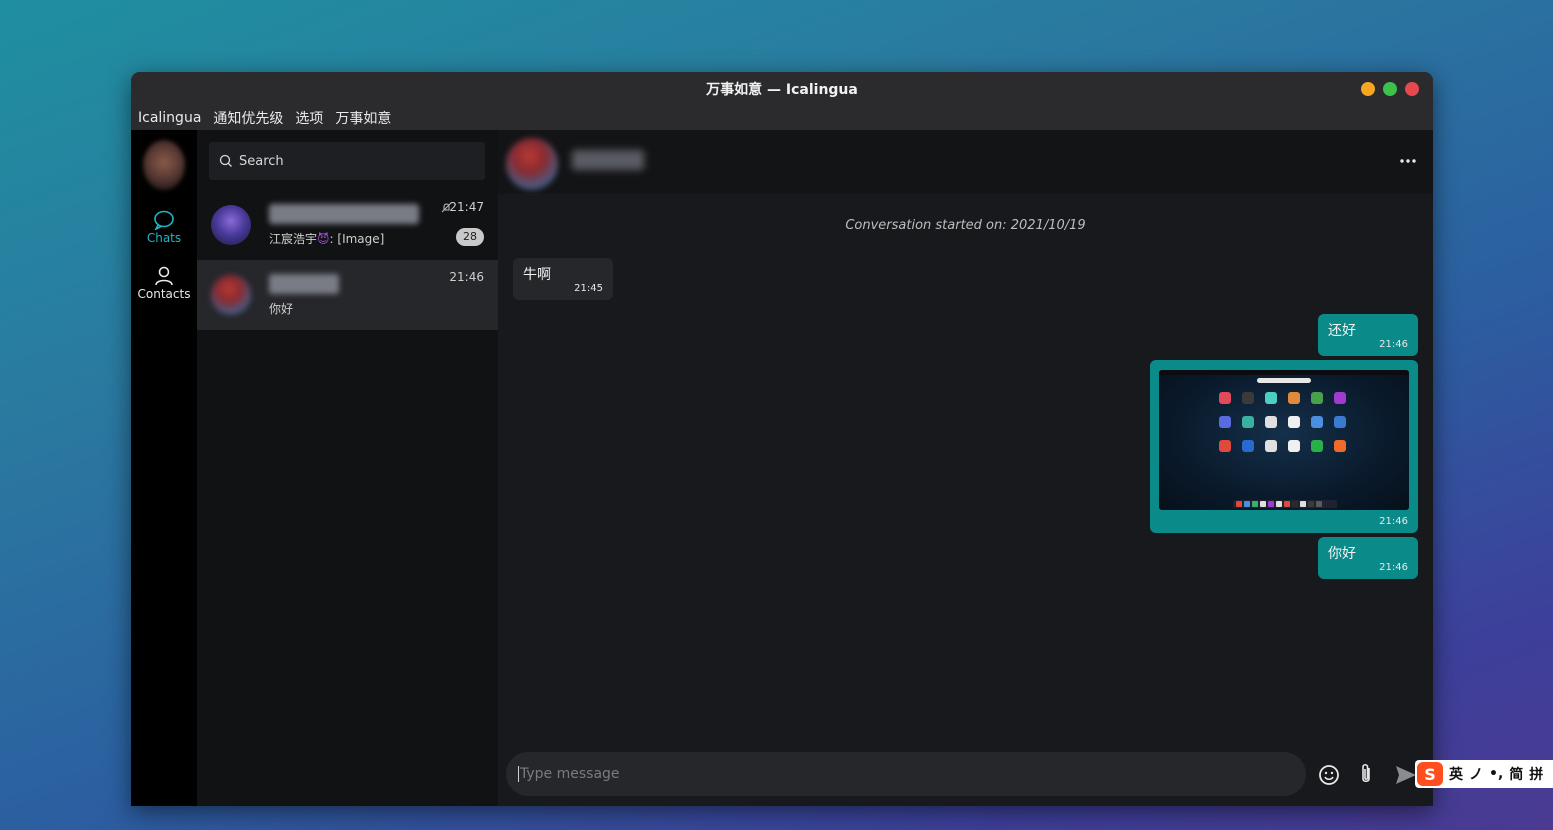 The width and height of the screenshot is (1553, 830). What do you see at coordinates (169, 118) in the screenshot?
I see `menu-icalingua: Icalingua` at bounding box center [169, 118].